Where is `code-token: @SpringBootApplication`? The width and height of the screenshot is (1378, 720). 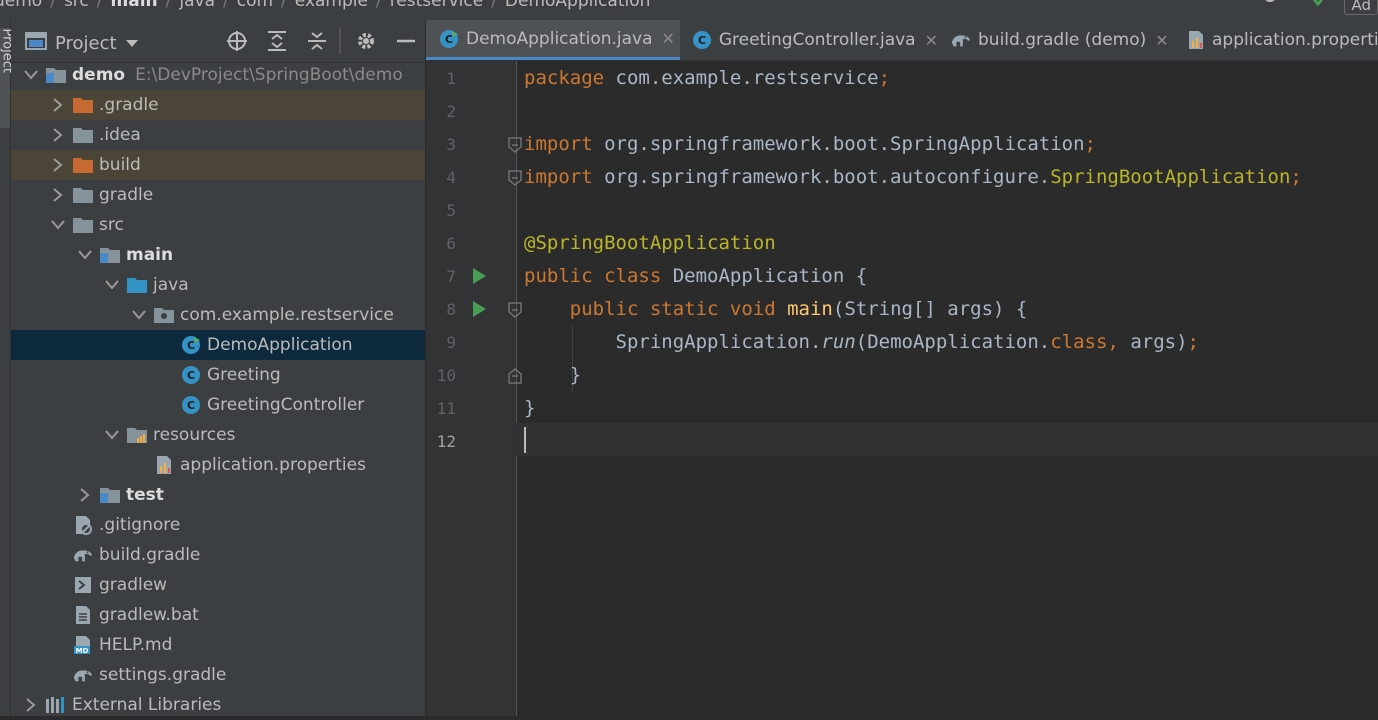 code-token: @SpringBootApplication is located at coordinates (650, 243).